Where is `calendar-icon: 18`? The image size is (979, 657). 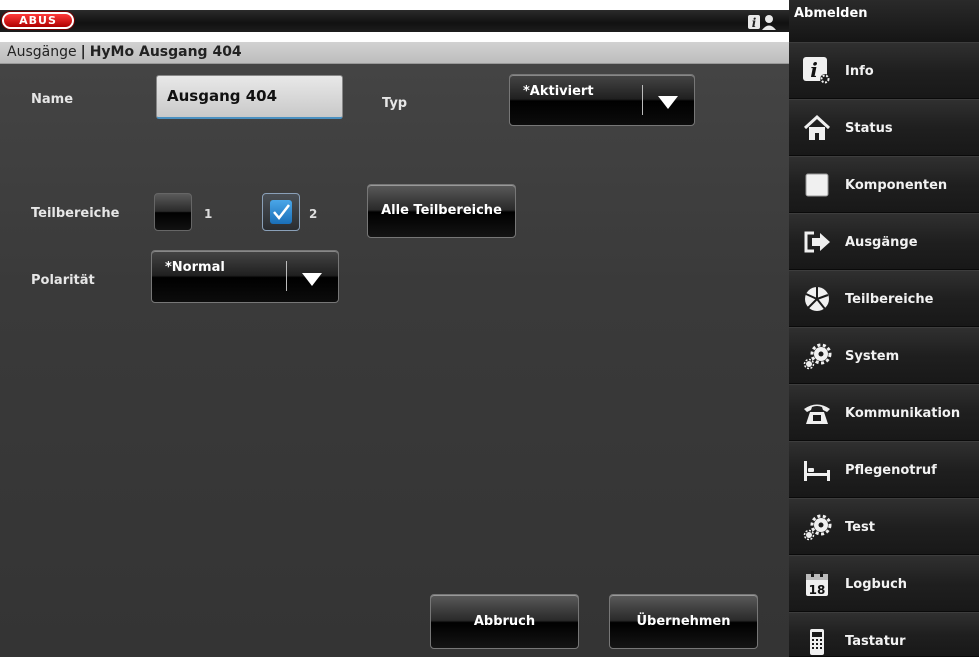 calendar-icon: 18 is located at coordinates (817, 584).